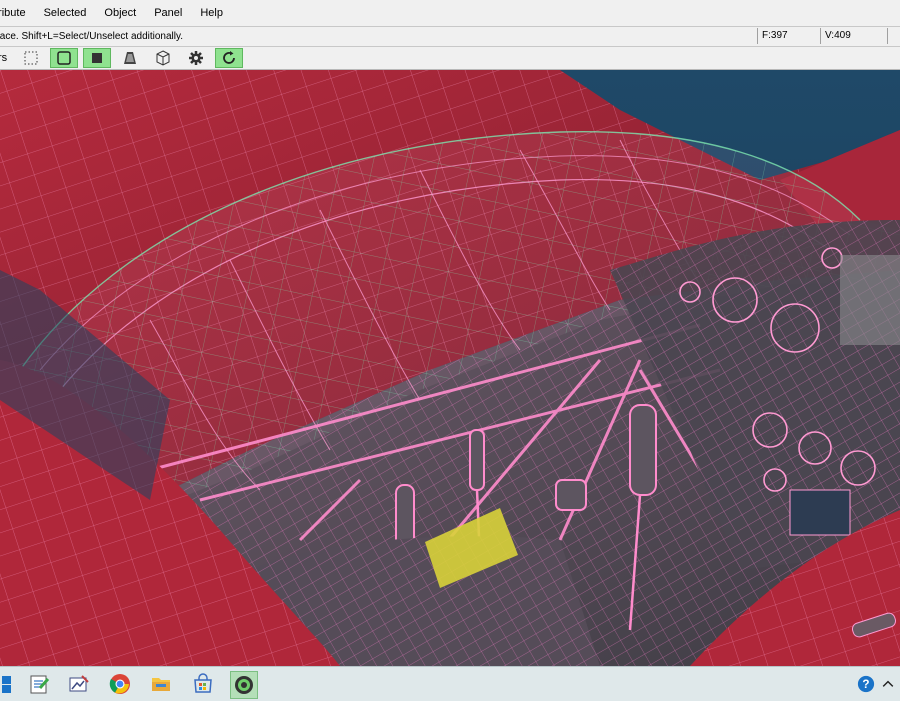 The height and width of the screenshot is (701, 900). I want to click on tray-help: ?, so click(866, 684).